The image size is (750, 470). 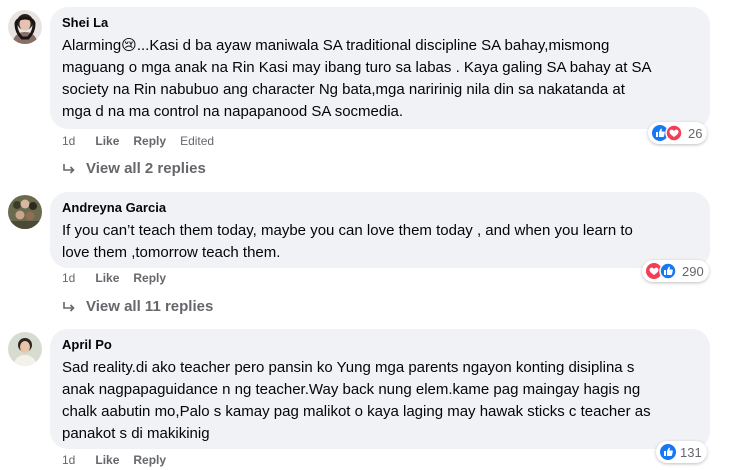 What do you see at coordinates (693, 271) in the screenshot?
I see `reaction-count: 290` at bounding box center [693, 271].